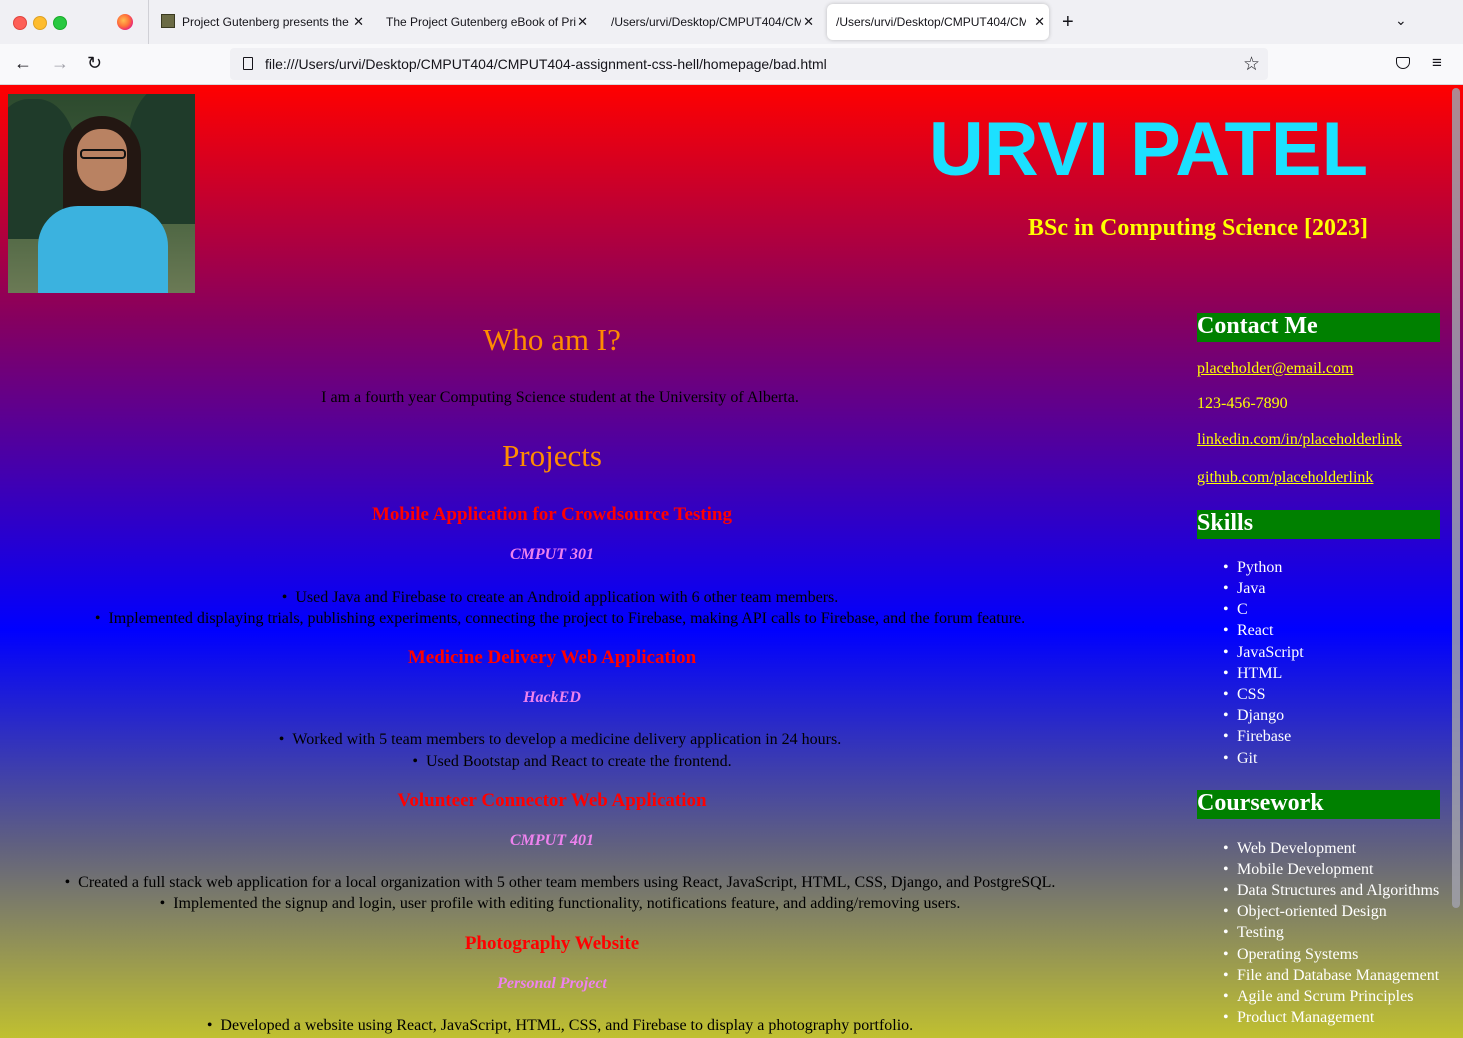 The width and height of the screenshot is (1463, 1038). What do you see at coordinates (1260, 673) in the screenshot?
I see `skill-label: HTML` at bounding box center [1260, 673].